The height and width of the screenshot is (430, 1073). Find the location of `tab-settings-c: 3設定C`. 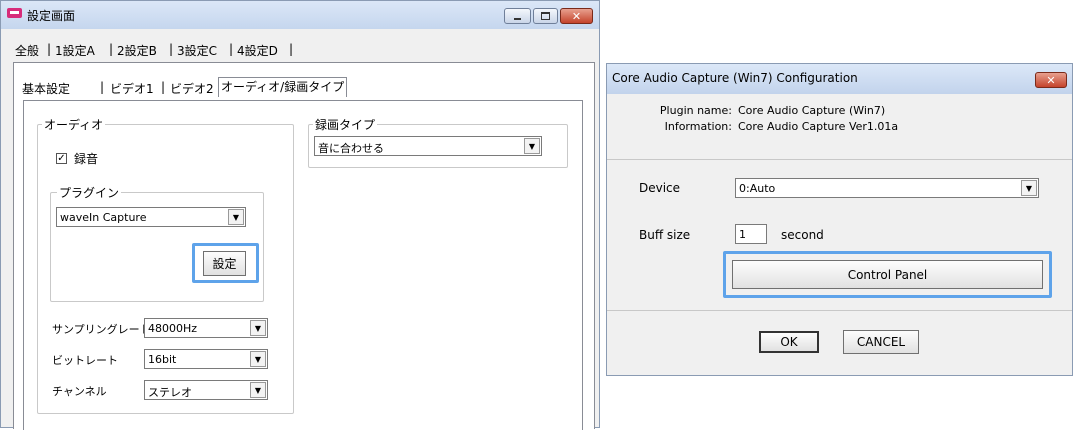

tab-settings-c: 3設定C is located at coordinates (197, 50).